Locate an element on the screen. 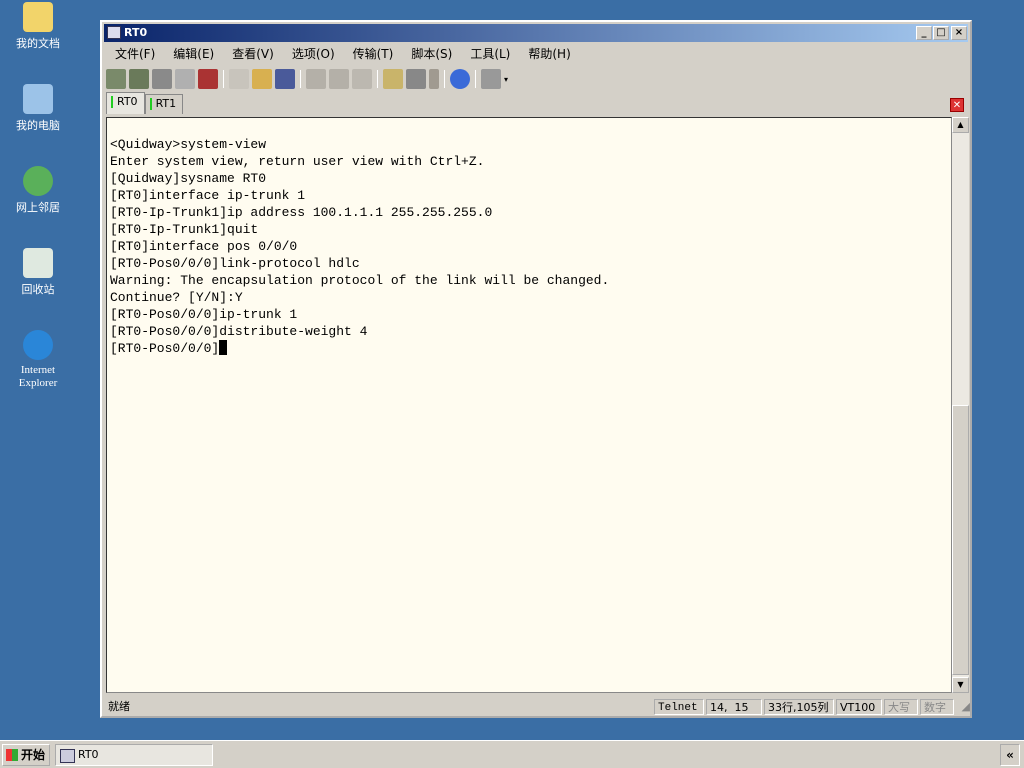 The image size is (1024, 768). menu-transfer: 传输(T) is located at coordinates (373, 54).